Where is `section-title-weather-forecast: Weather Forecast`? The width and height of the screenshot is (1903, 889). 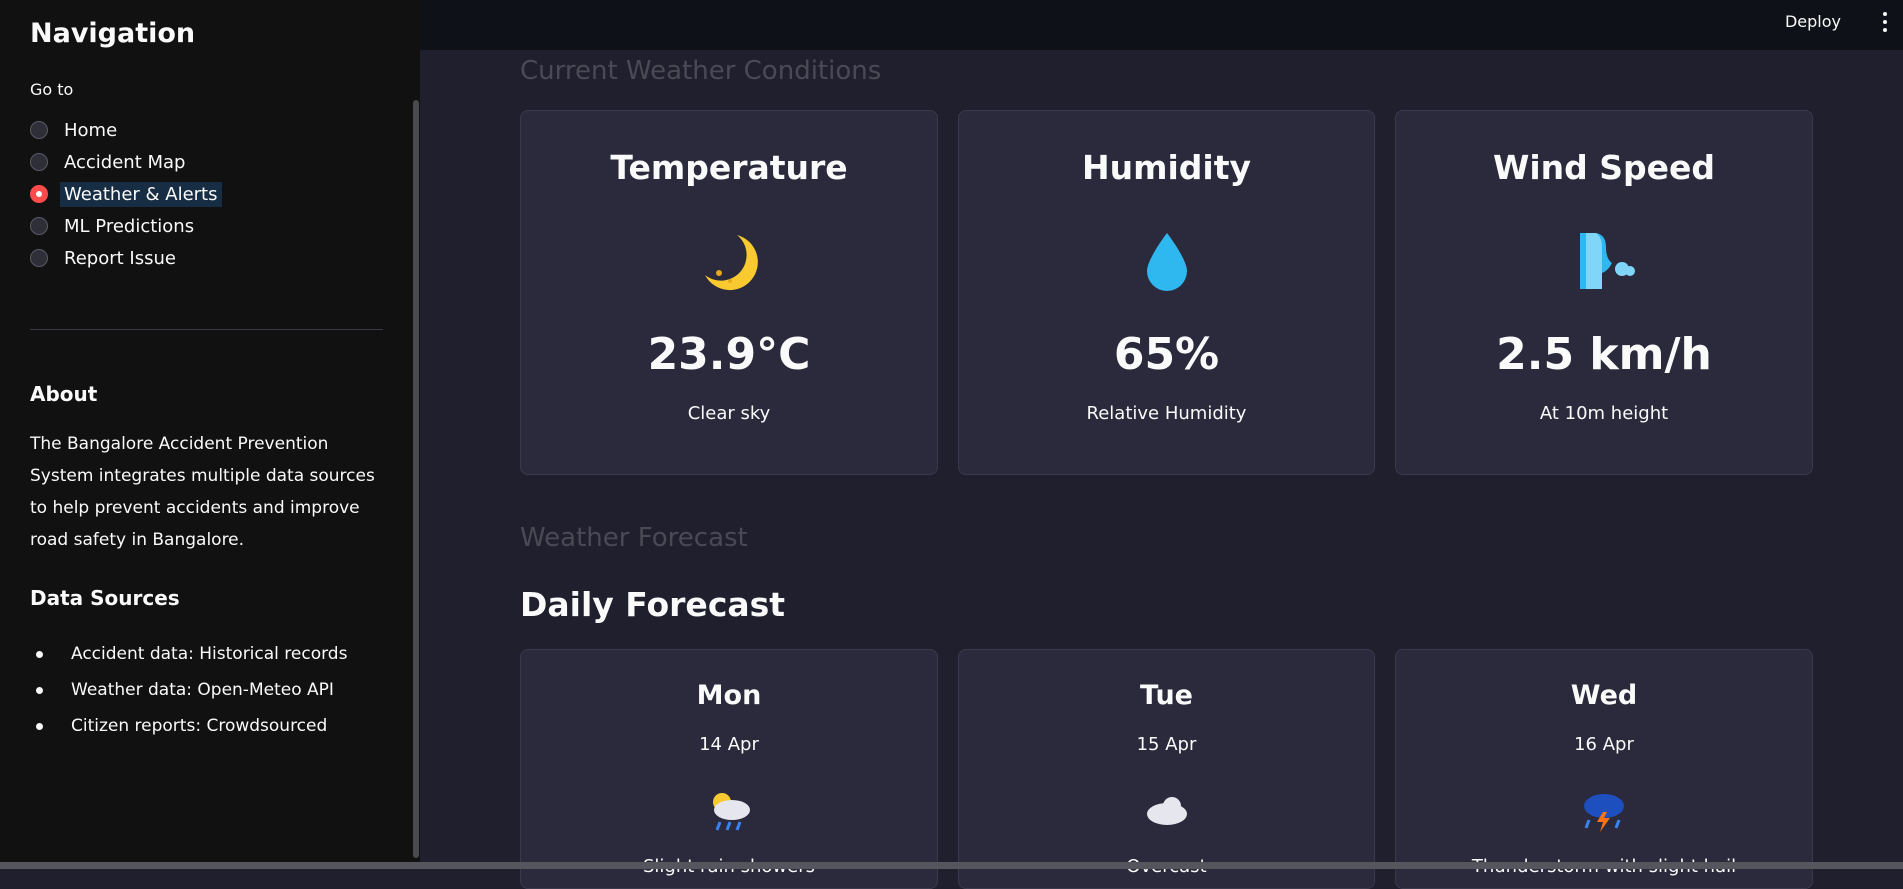 section-title-weather-forecast: Weather Forecast is located at coordinates (634, 538).